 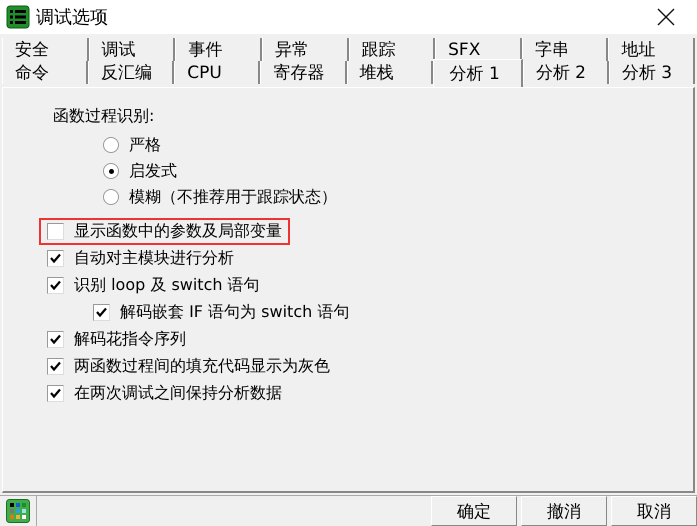 I want to click on checkbox-label: 识别 loop 及 switch 语句, so click(x=167, y=285).